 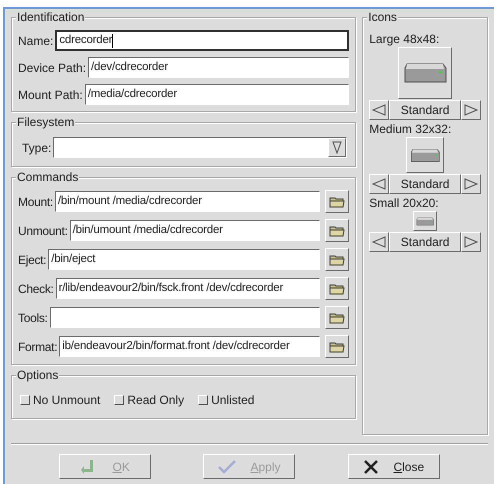 What do you see at coordinates (404, 39) in the screenshot?
I see `size-label: Large 48x48:` at bounding box center [404, 39].